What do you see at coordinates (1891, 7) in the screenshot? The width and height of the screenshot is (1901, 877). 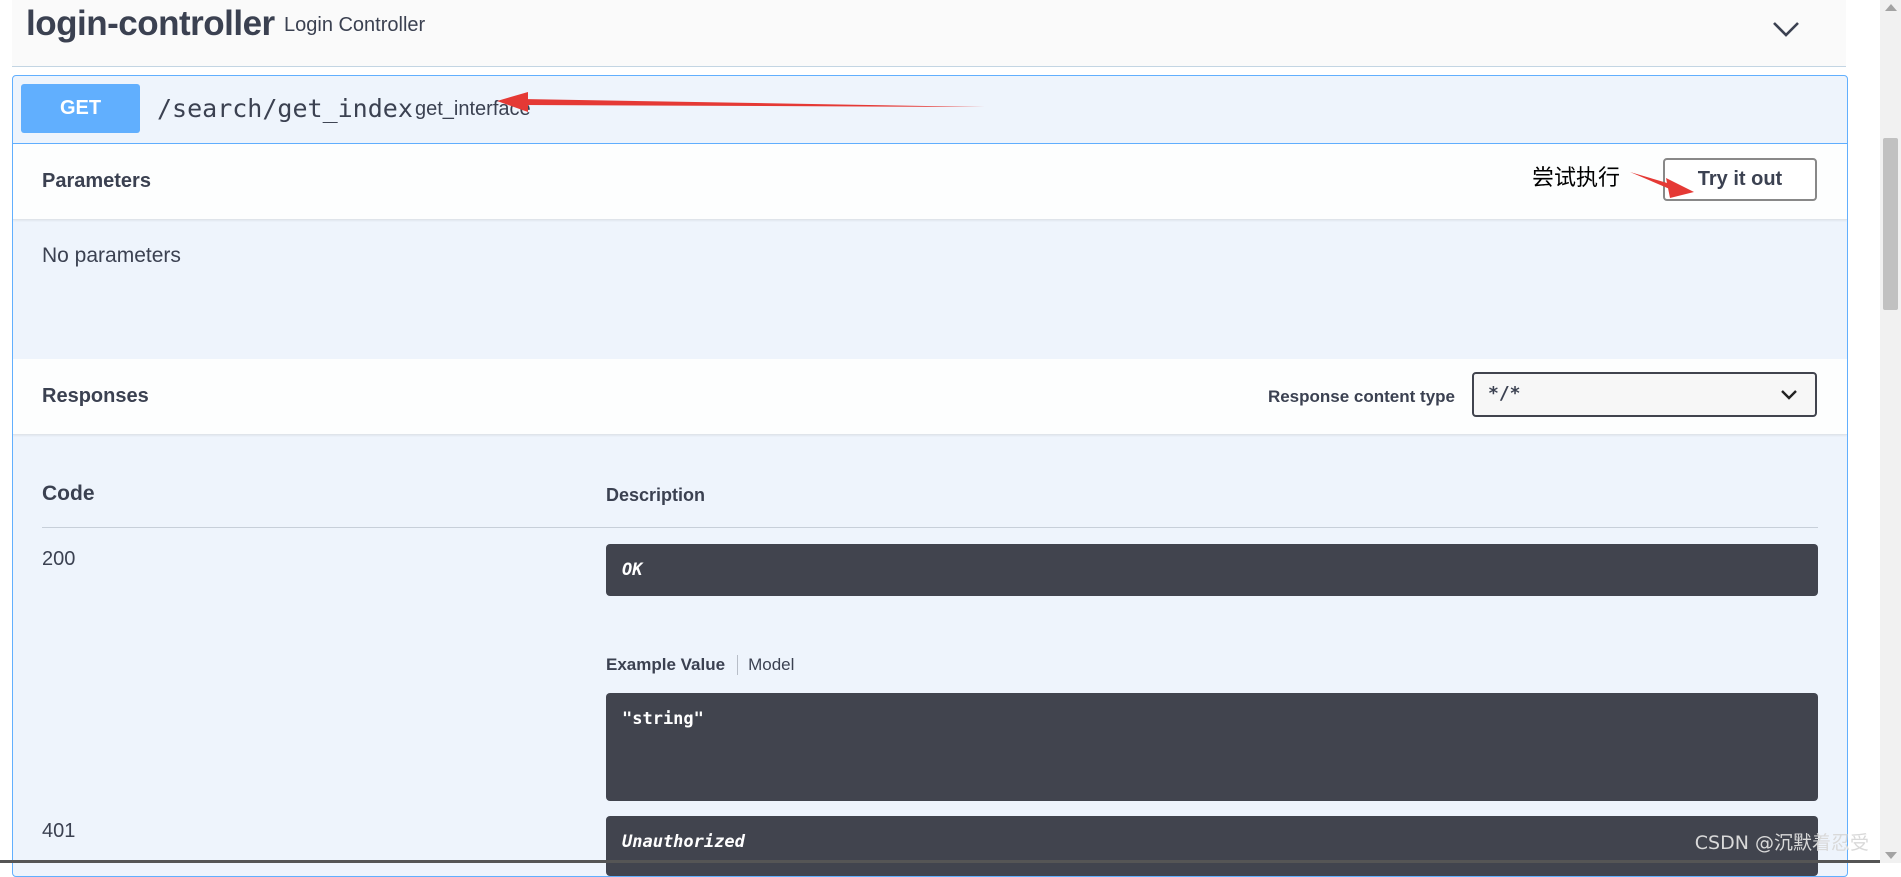 I see `scroll-up-icon` at bounding box center [1891, 7].